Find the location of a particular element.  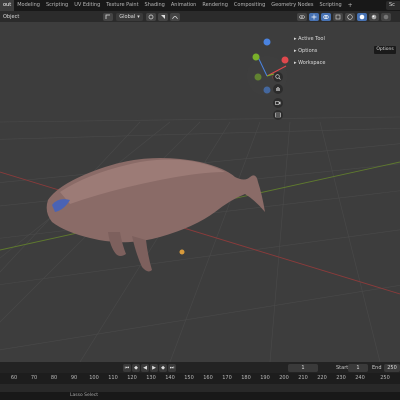

frame-tick: 90 is located at coordinates (74, 378).